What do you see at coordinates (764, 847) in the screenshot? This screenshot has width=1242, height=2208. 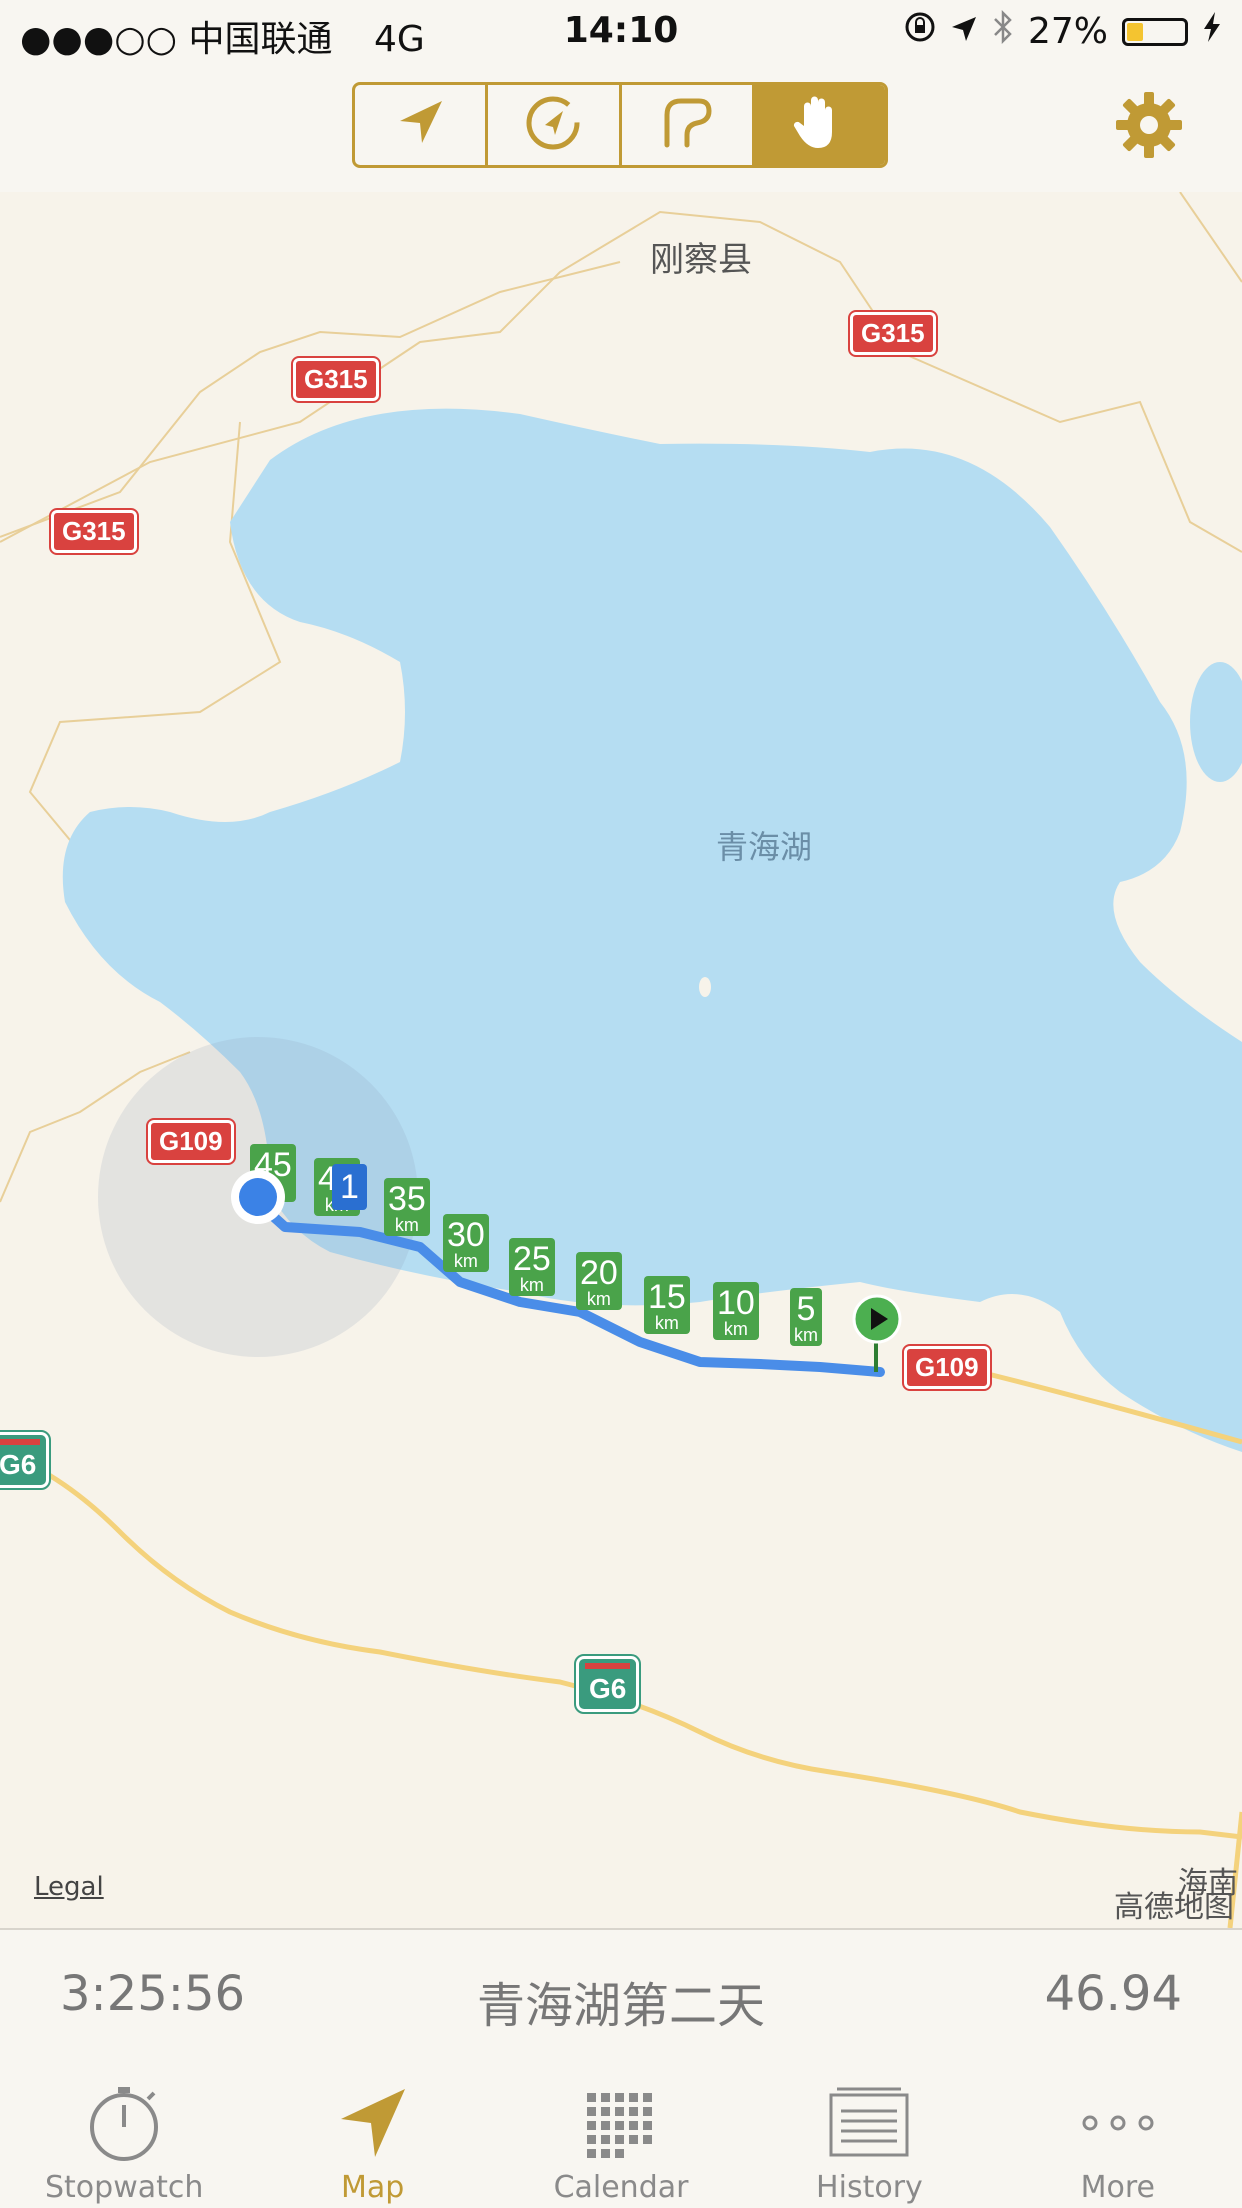 I see `lake-label: 青海湖` at bounding box center [764, 847].